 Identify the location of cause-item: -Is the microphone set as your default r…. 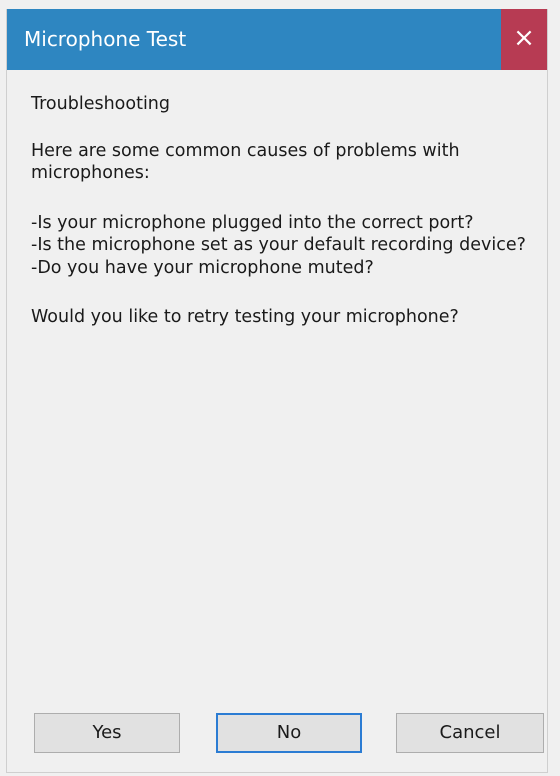
(278, 245).